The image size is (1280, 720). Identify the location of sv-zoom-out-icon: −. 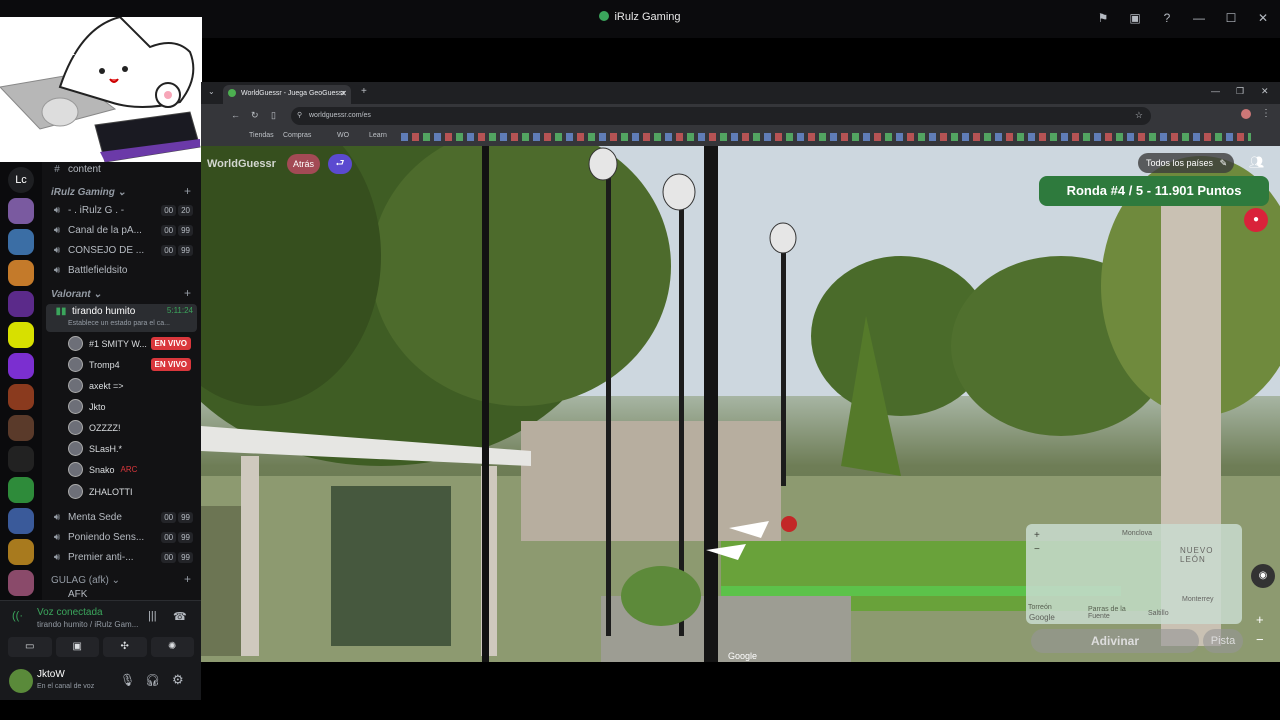
(1260, 639).